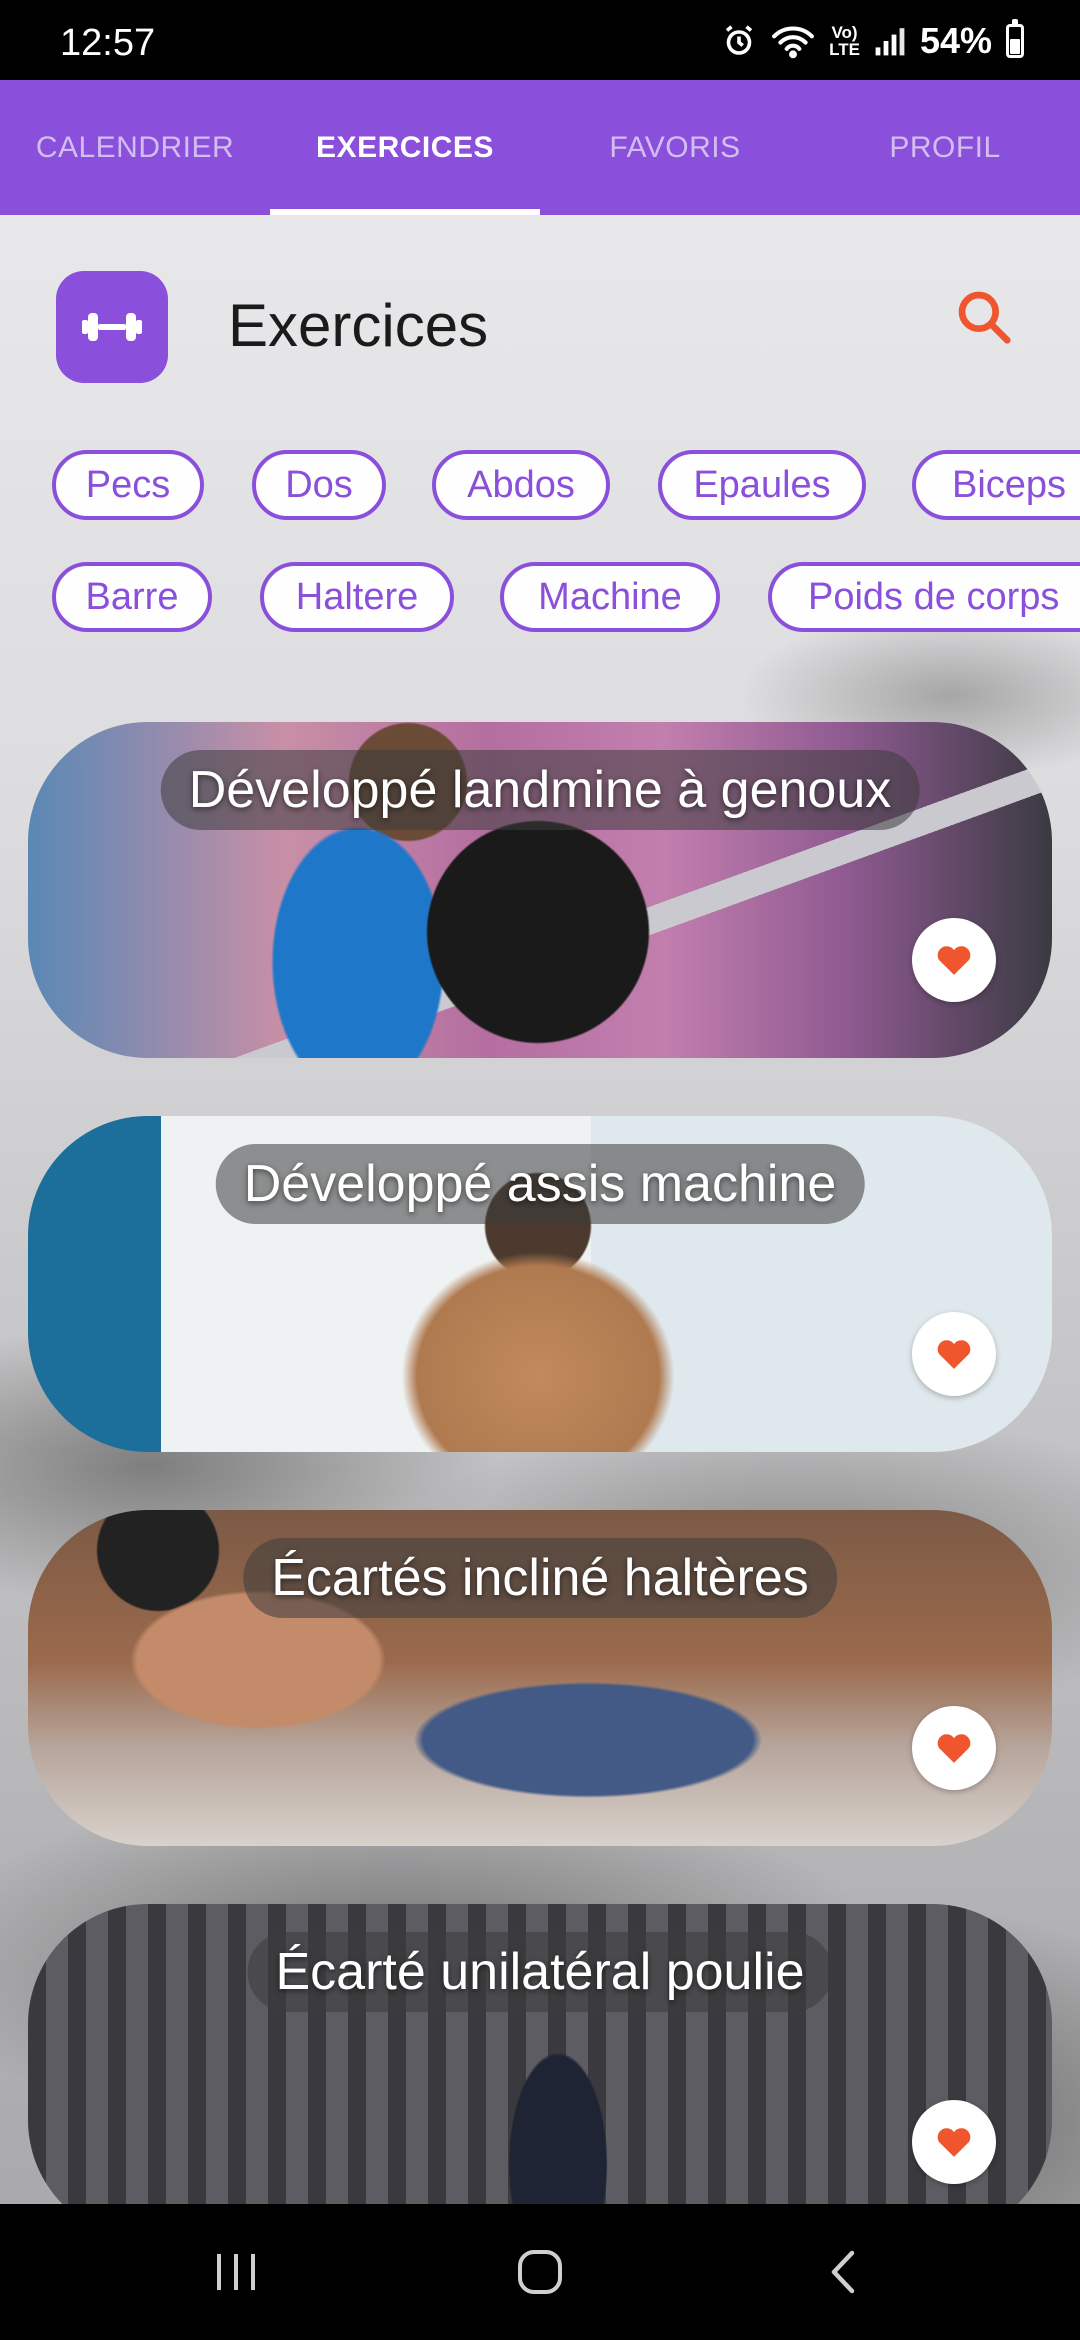 This screenshot has width=1080, height=2340. Describe the element at coordinates (610, 597) in the screenshot. I see `chip-machine: Machine` at that location.